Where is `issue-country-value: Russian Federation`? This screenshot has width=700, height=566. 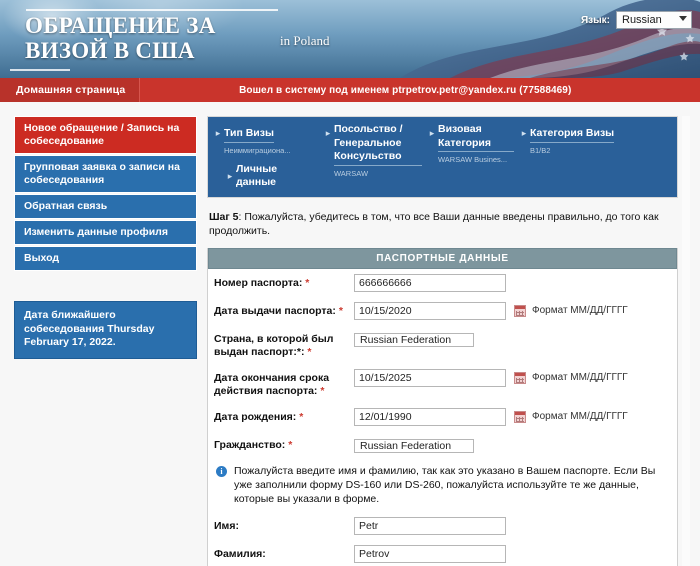
issue-country-value: Russian Federation is located at coordinates (406, 339).